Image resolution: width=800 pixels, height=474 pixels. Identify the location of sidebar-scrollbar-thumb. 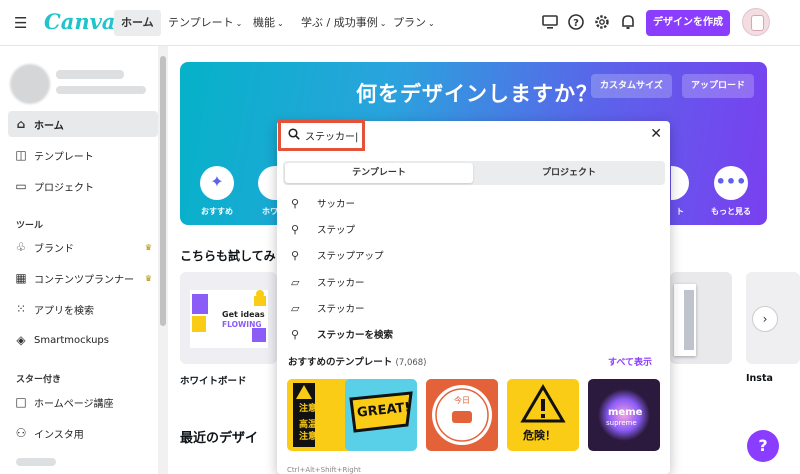
(163, 191).